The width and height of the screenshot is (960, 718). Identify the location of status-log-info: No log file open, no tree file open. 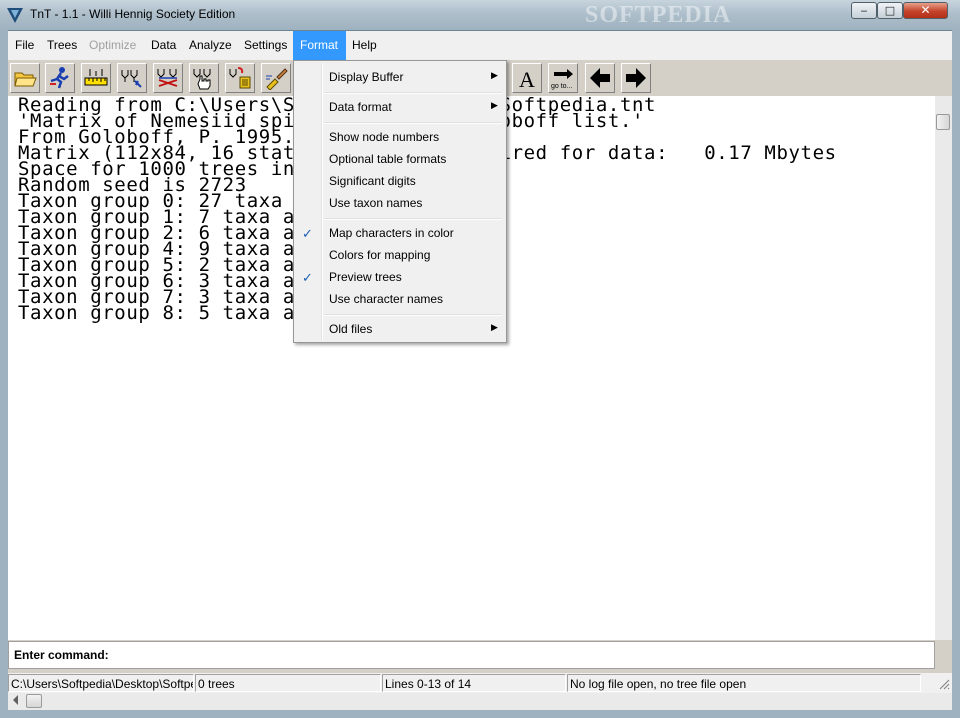
(744, 683).